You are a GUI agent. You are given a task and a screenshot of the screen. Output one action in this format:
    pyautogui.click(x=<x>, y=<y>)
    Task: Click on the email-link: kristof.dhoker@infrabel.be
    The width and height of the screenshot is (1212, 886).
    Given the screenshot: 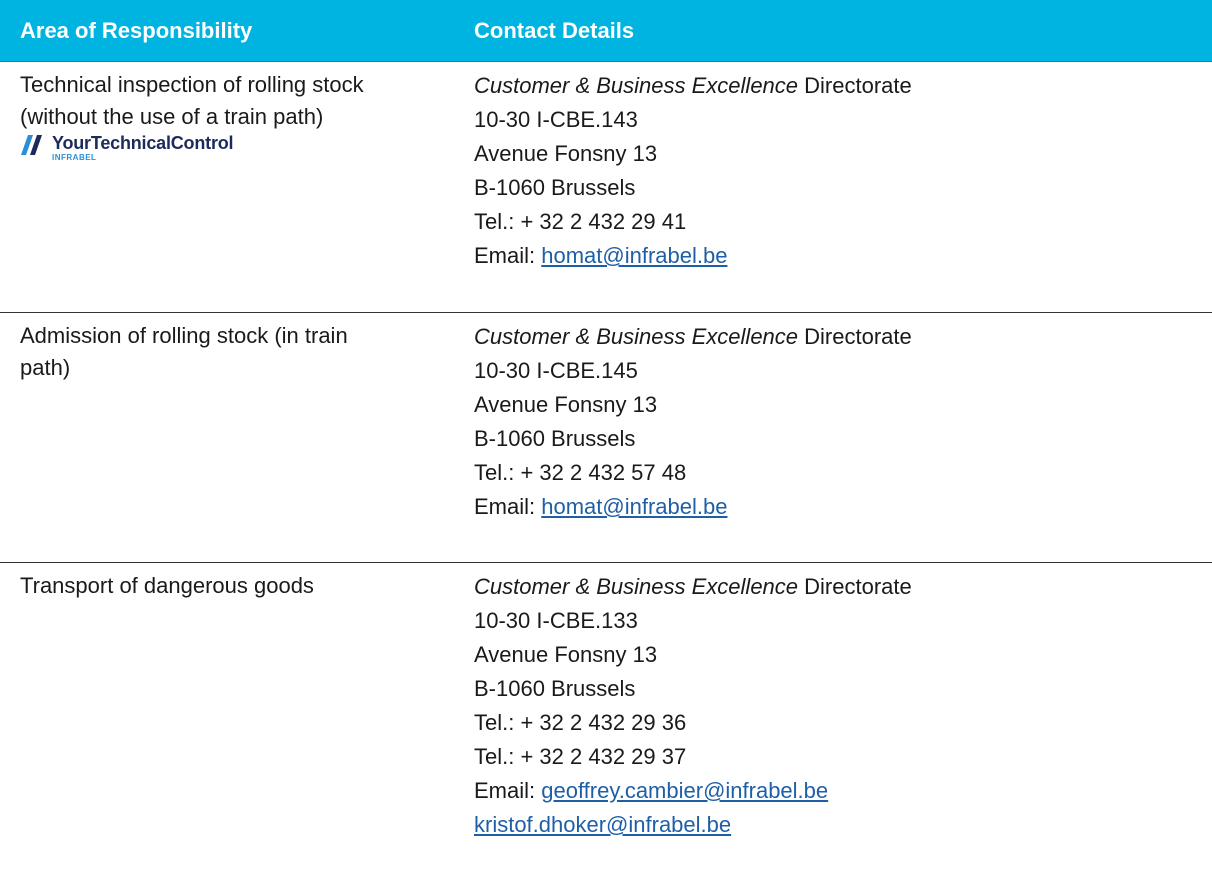 What is the action you would take?
    pyautogui.click(x=602, y=824)
    